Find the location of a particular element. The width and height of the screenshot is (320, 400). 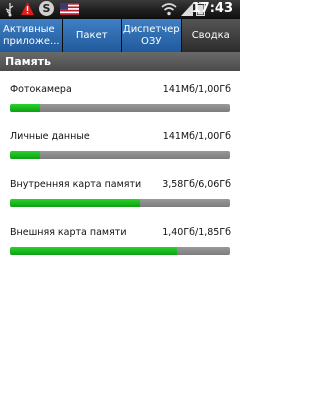

memory-row-camera: Фотокамера 141Мб/1,00Гб is located at coordinates (120, 108).